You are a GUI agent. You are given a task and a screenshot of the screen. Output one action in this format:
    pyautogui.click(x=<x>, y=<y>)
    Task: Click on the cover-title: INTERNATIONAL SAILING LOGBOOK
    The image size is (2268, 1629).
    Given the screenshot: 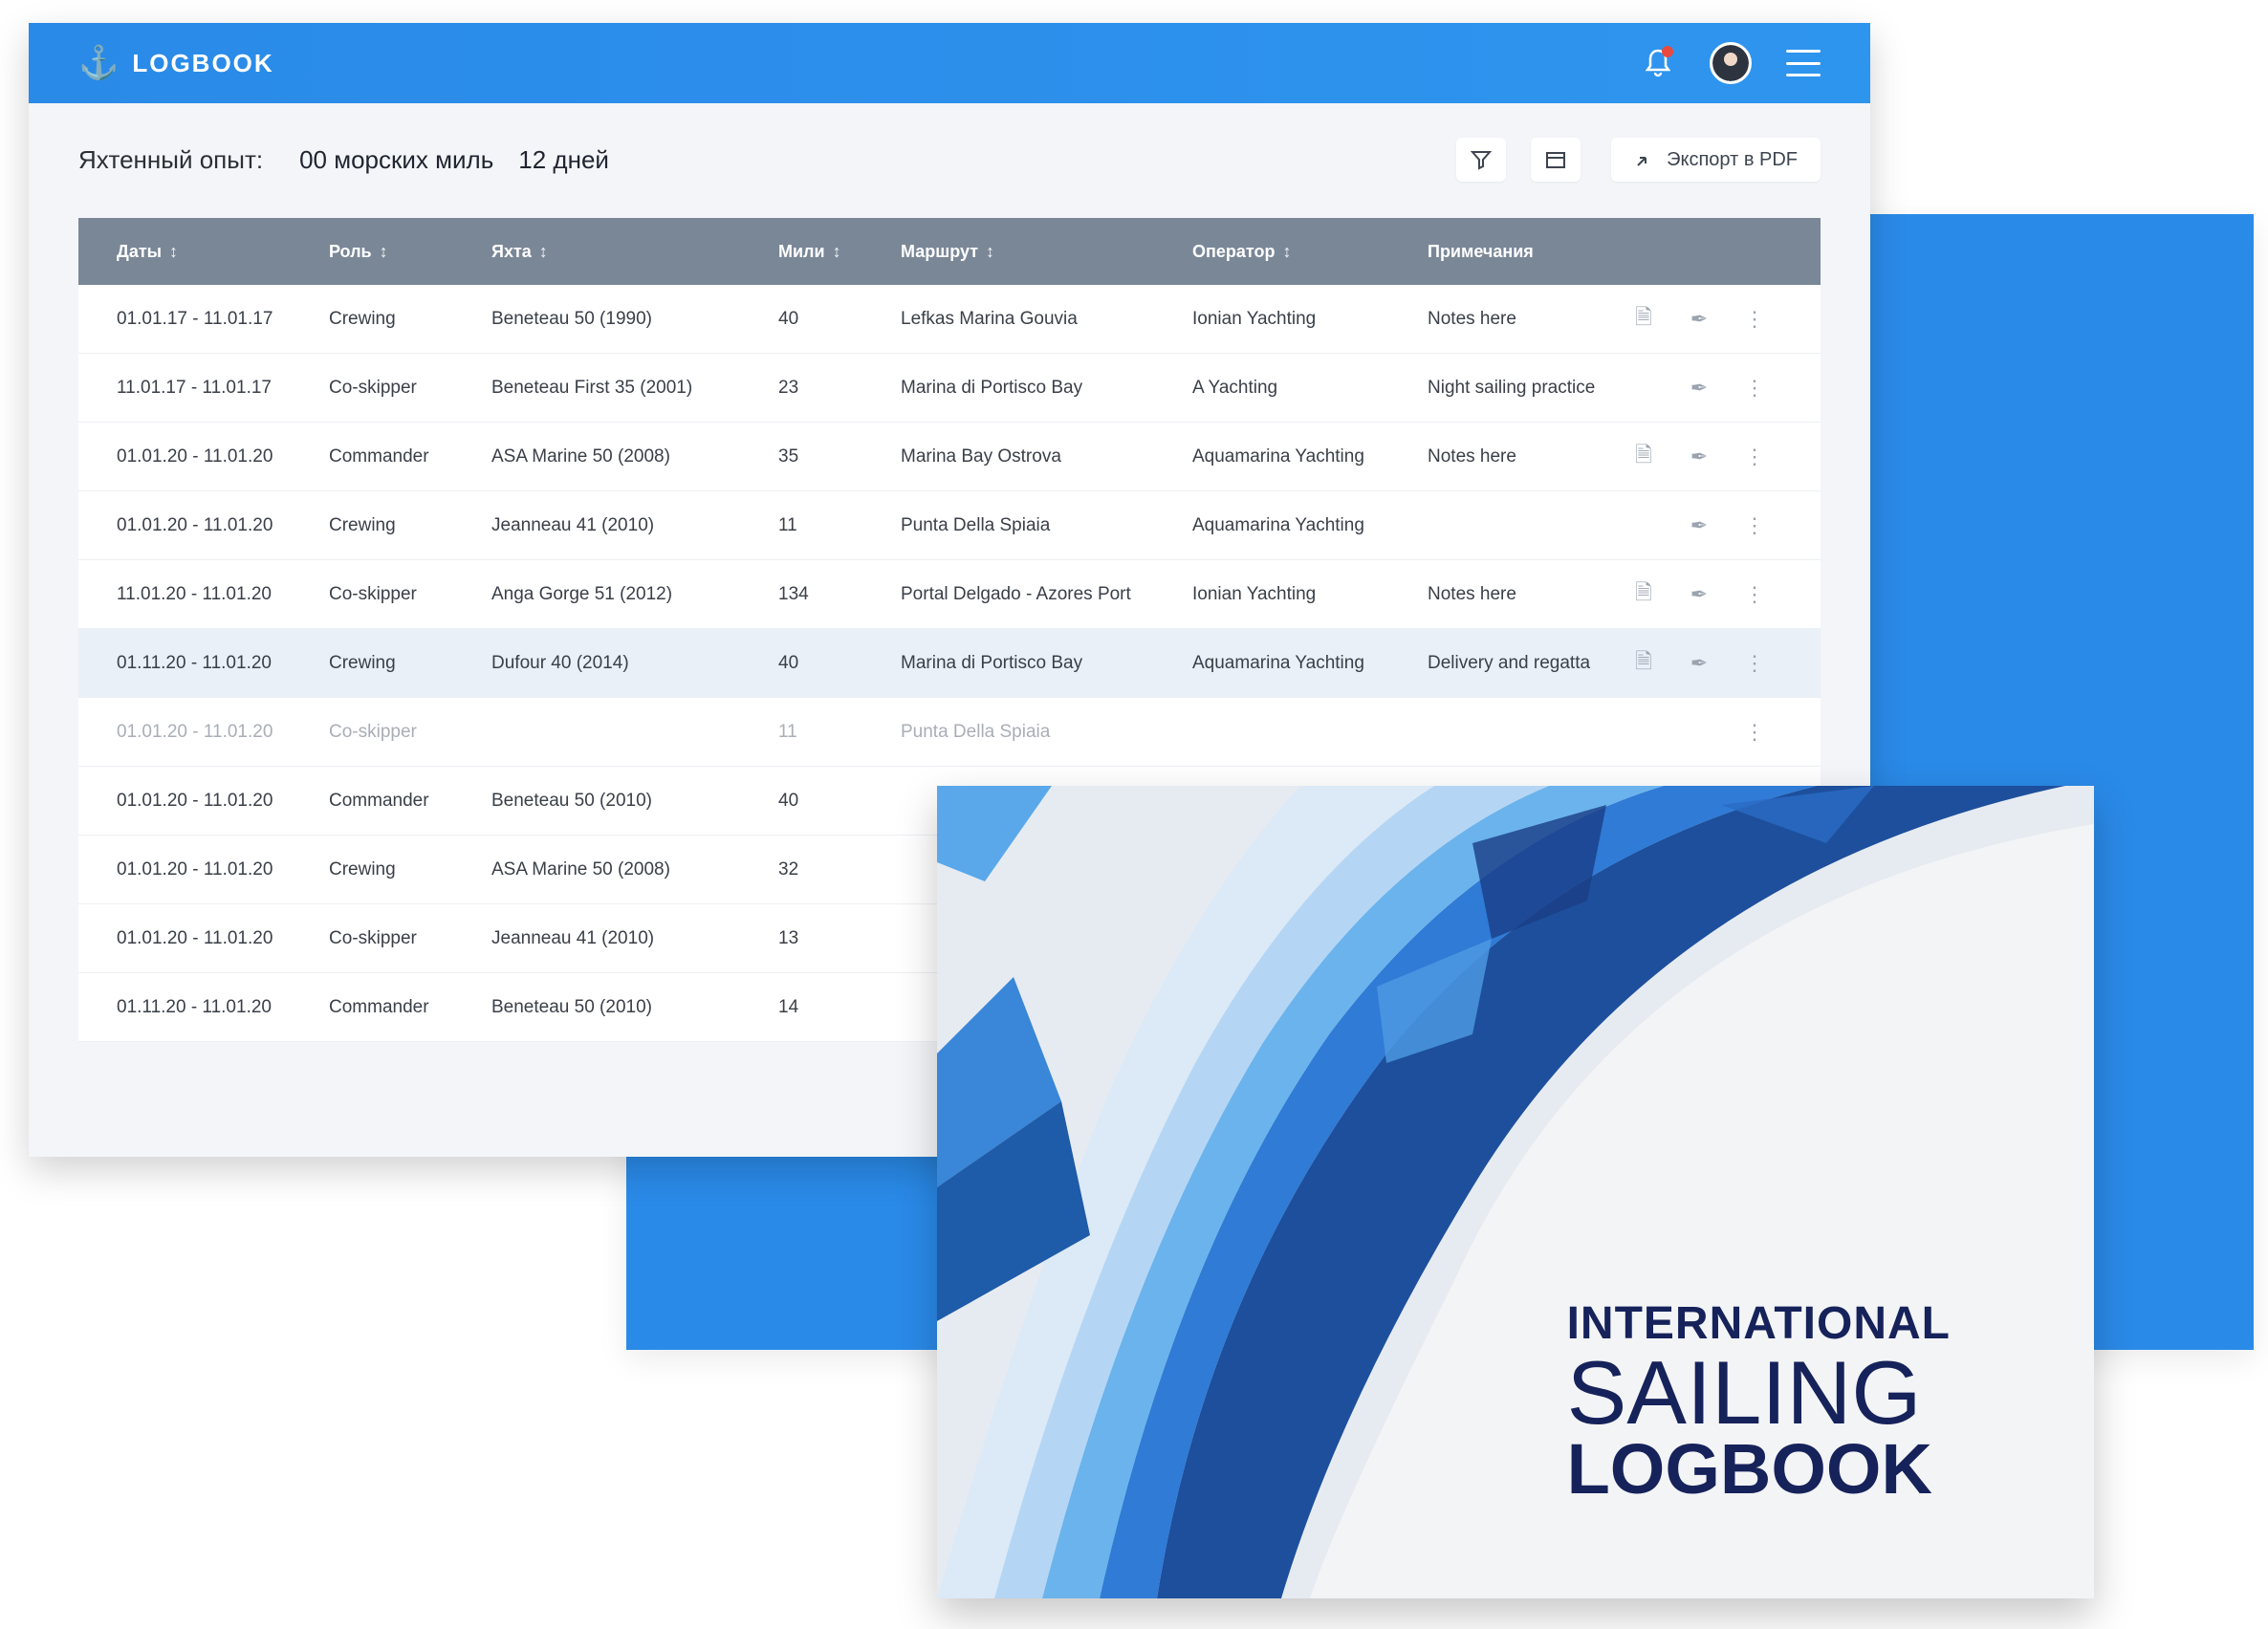 What is the action you would take?
    pyautogui.click(x=1759, y=1401)
    